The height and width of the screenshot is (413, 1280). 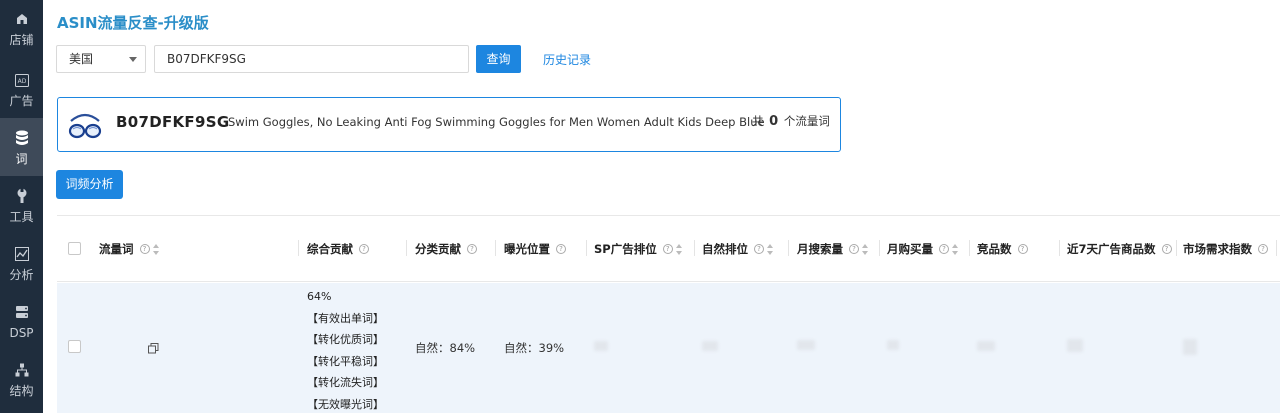 I want to click on tag-quality-conversion: 【转化优质词】, so click(x=345, y=339).